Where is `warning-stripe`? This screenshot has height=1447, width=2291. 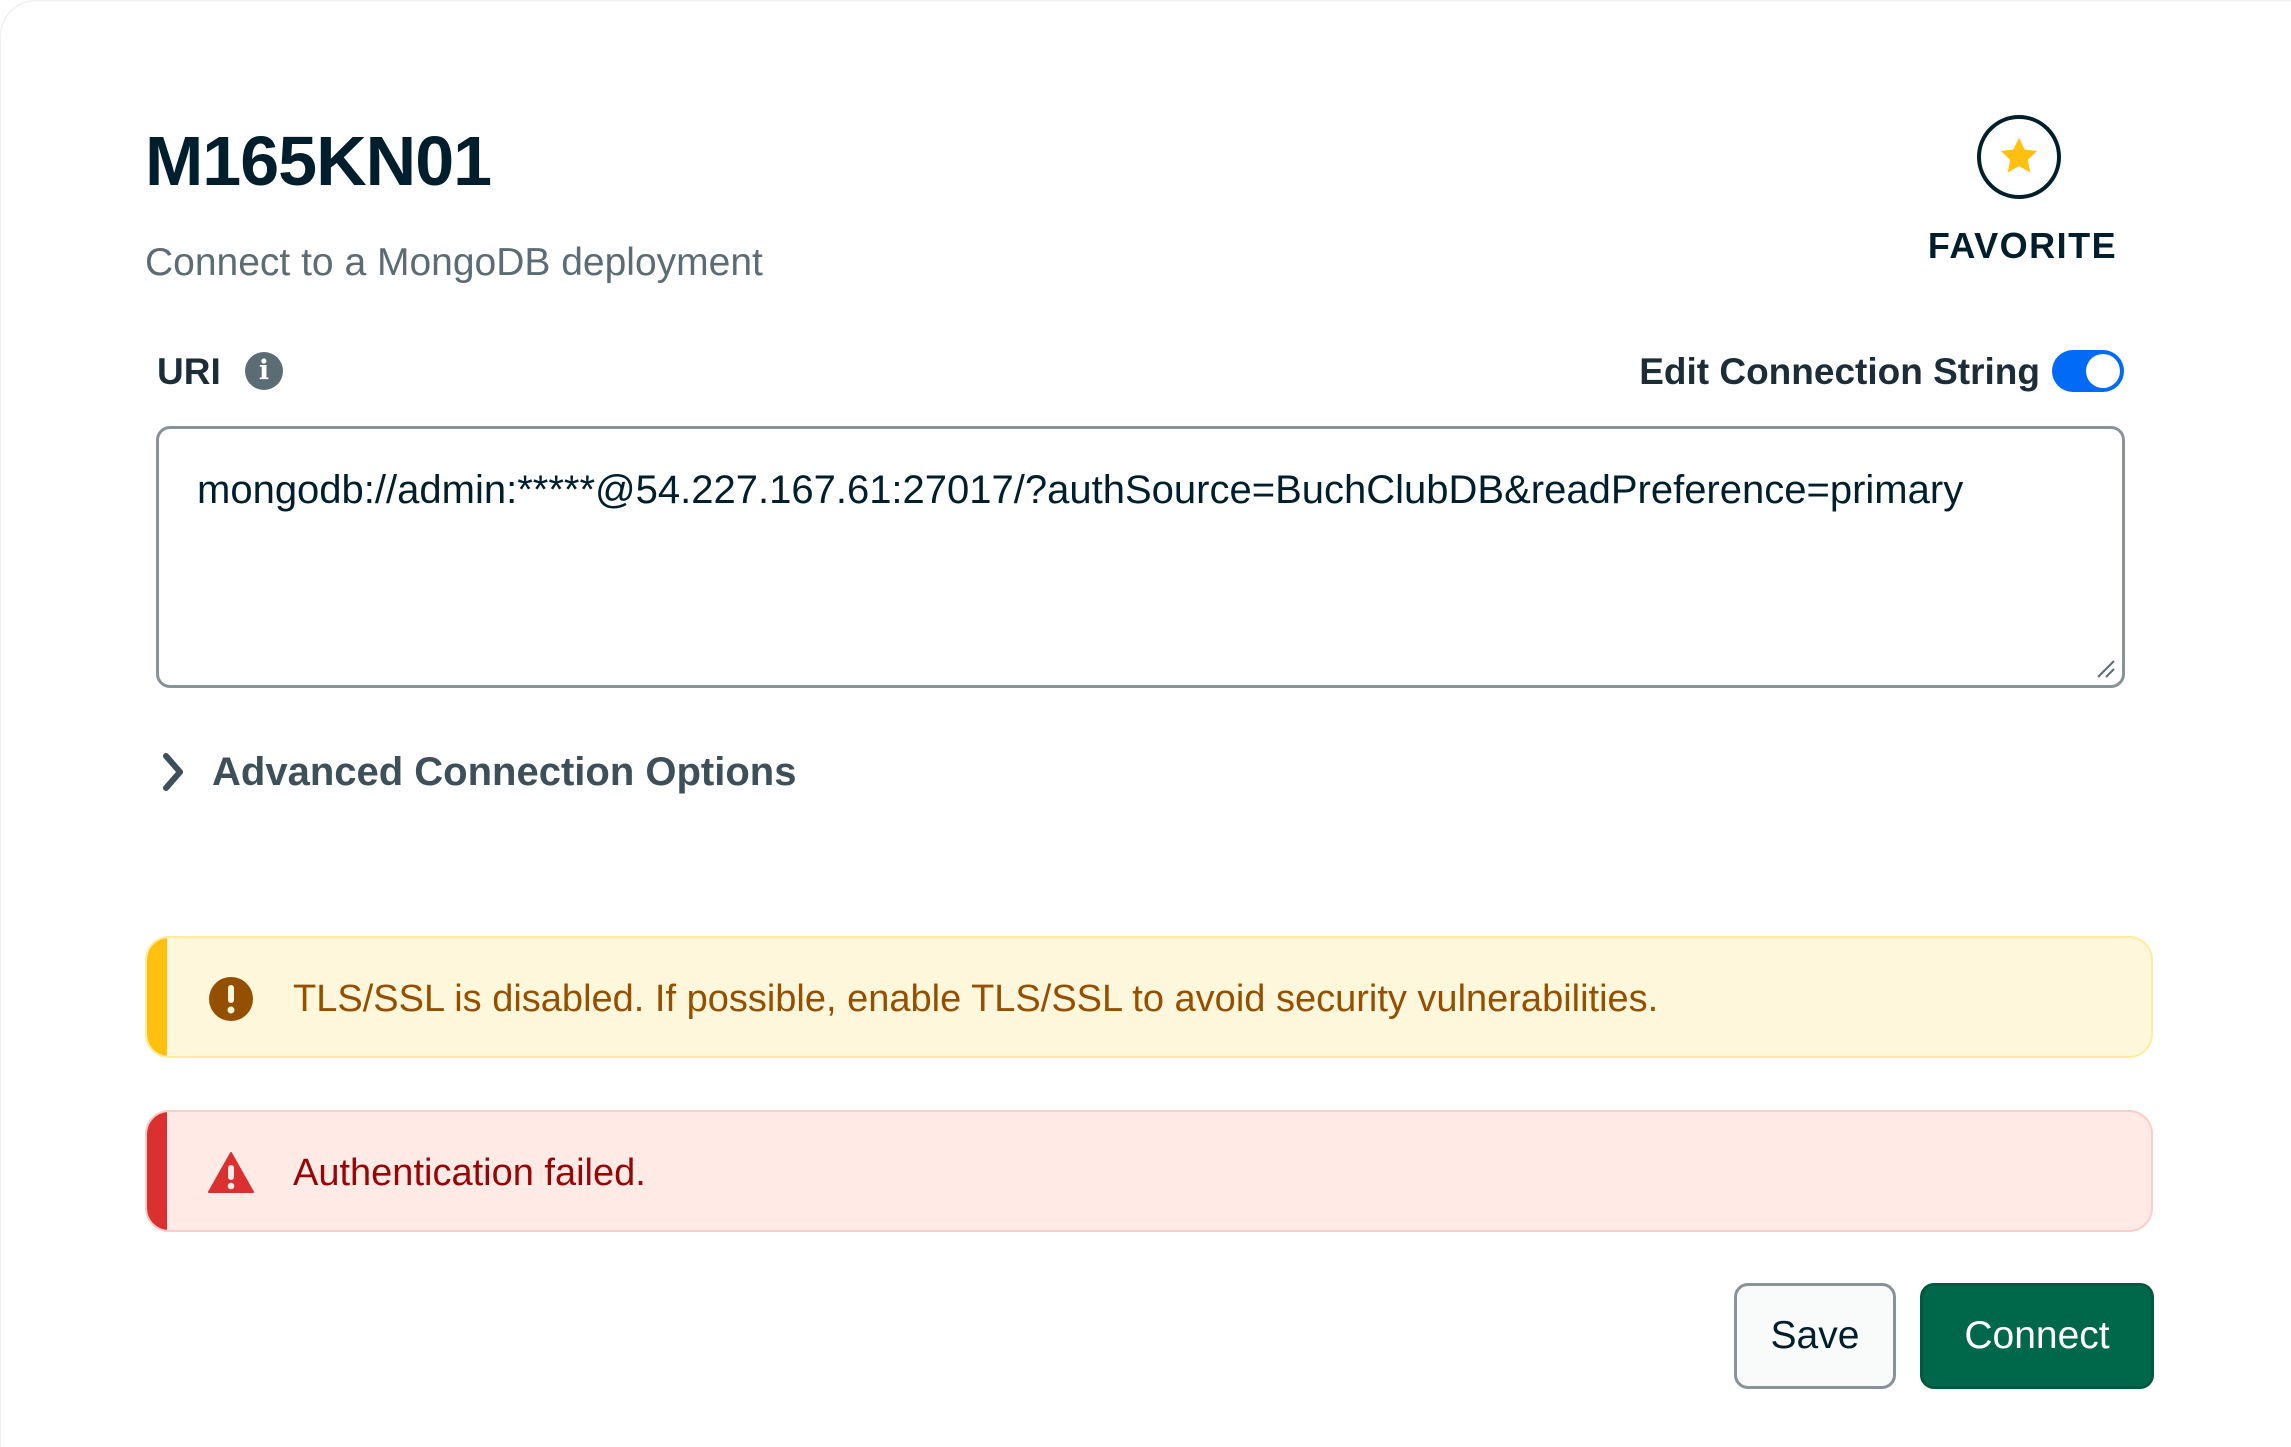
warning-stripe is located at coordinates (157, 997).